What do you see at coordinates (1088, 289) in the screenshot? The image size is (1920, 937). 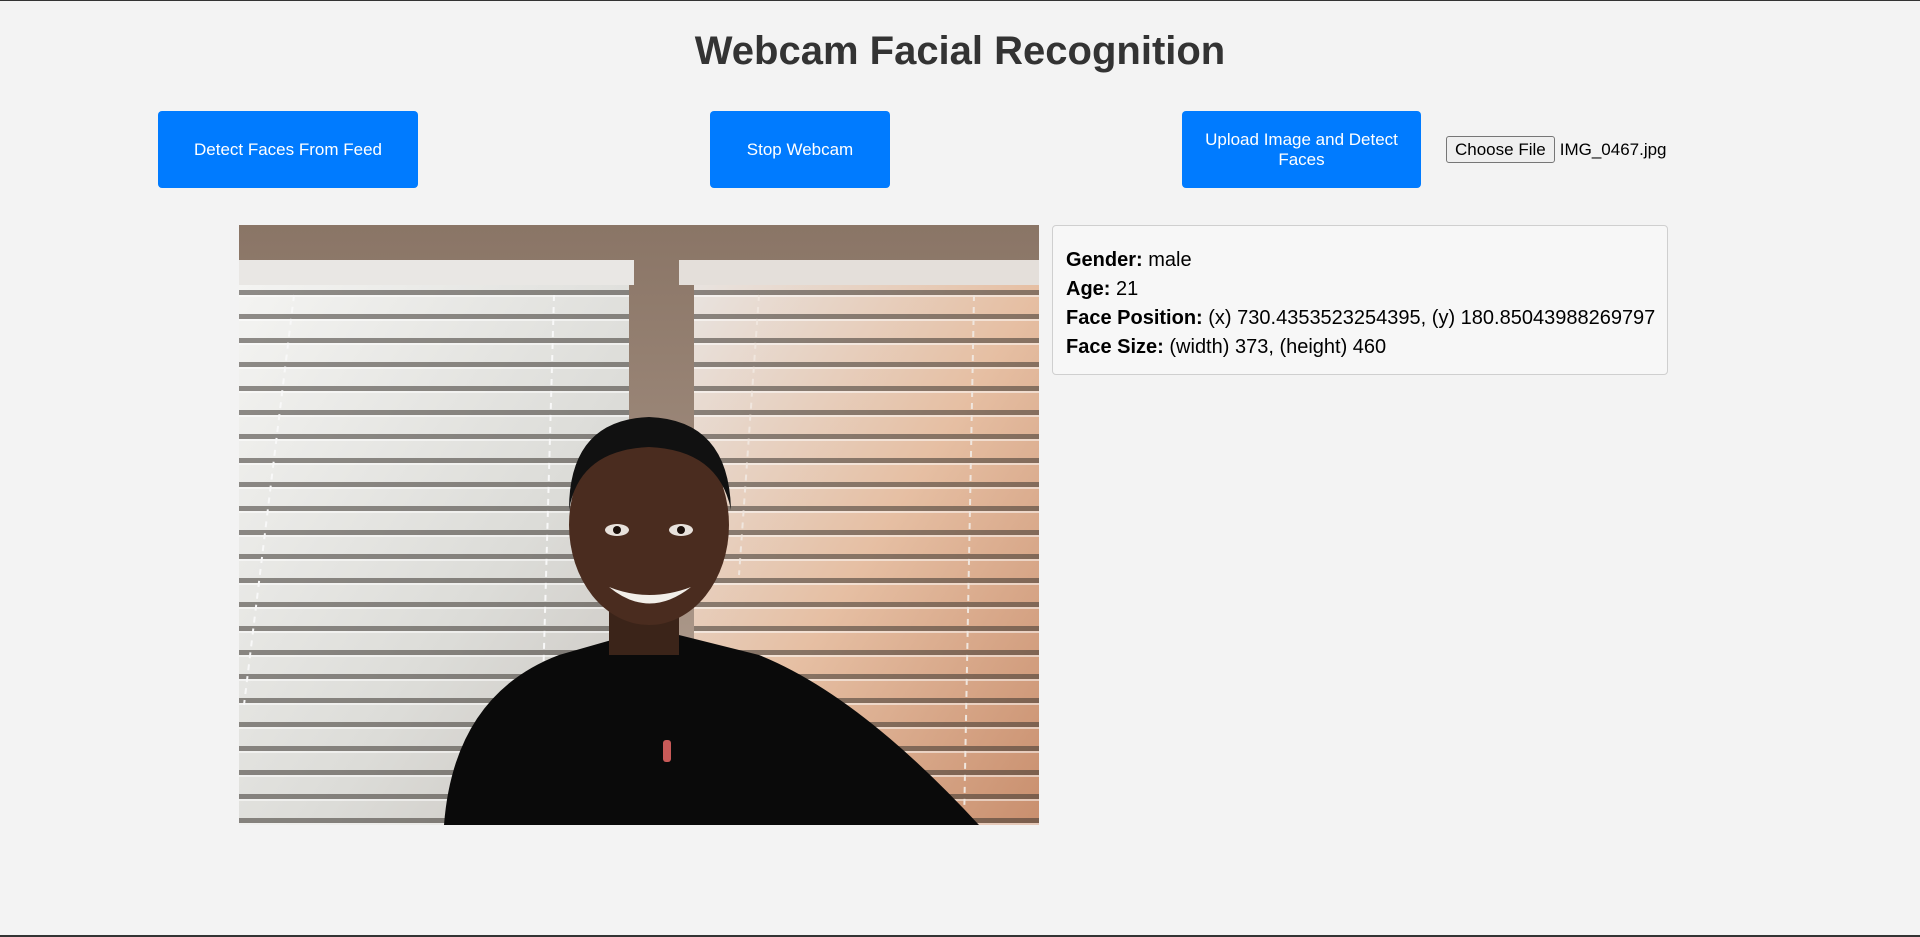 I see `age-label: Age:` at bounding box center [1088, 289].